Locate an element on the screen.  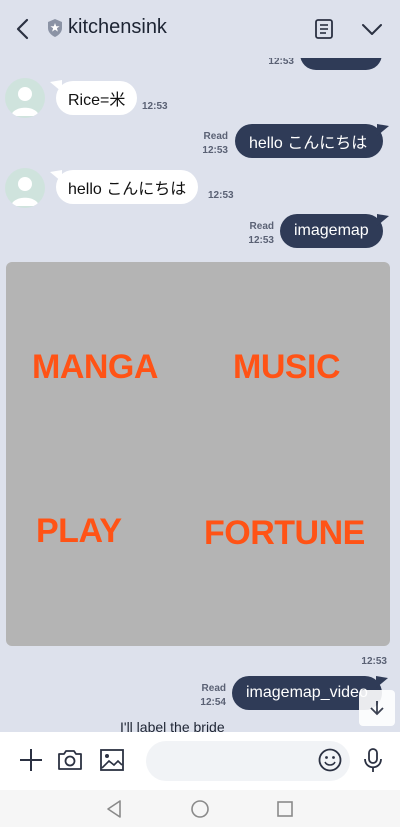
message-text: imagemap_video is located at coordinates (307, 692).